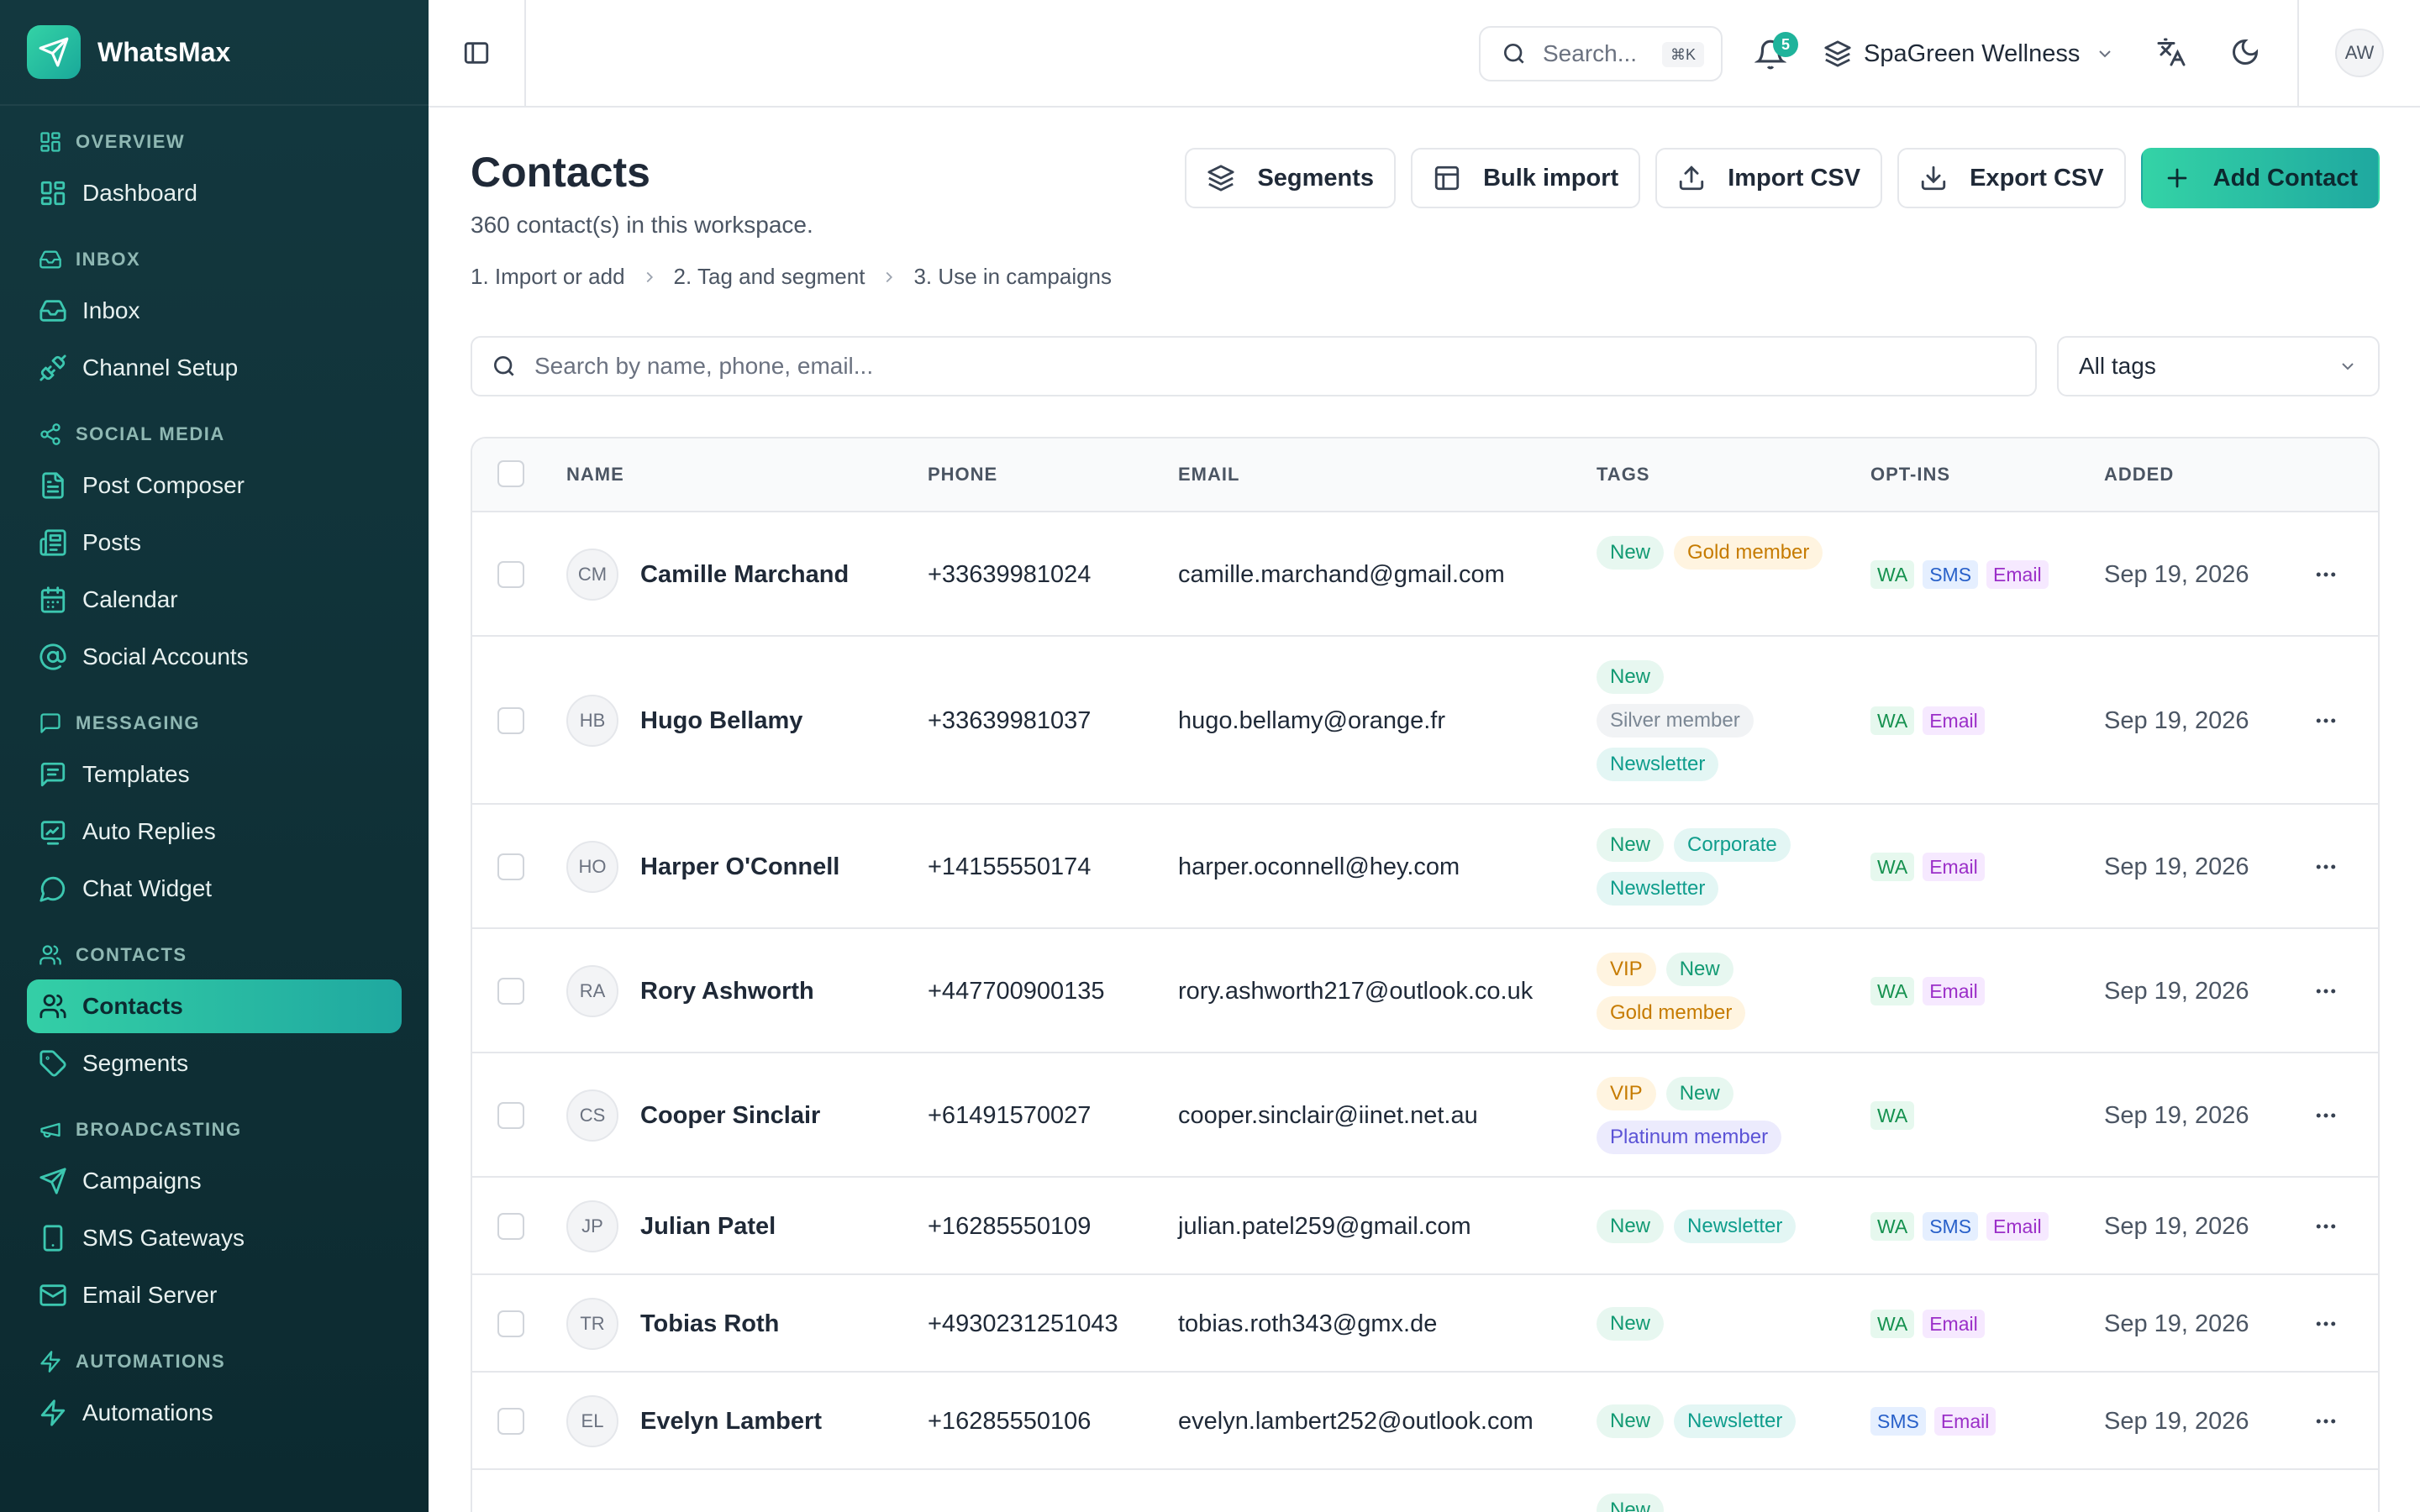 The image size is (2420, 1512). Describe the element at coordinates (109, 259) in the screenshot. I see `nav-section-title: INBOX` at that location.